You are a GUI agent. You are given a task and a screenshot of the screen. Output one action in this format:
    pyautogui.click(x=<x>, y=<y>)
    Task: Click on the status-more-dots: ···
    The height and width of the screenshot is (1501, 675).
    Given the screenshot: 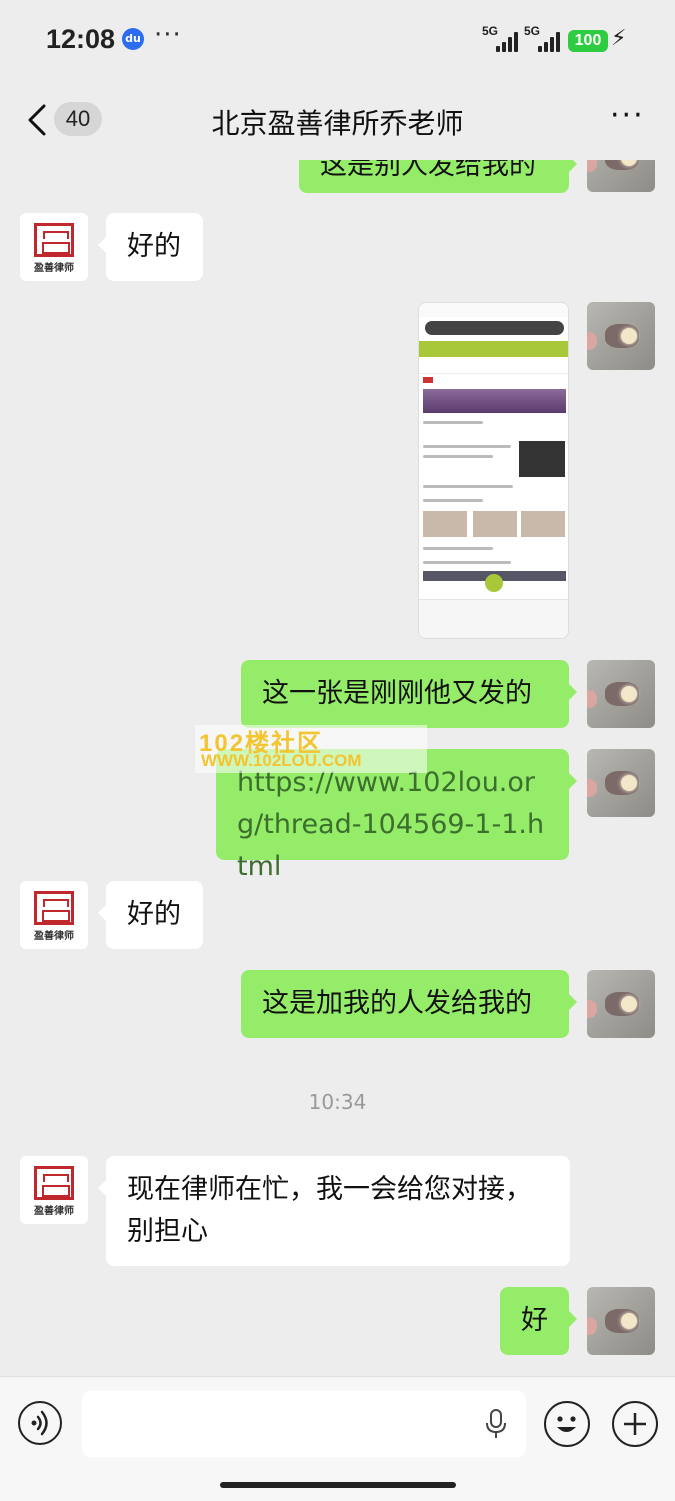 What is the action you would take?
    pyautogui.click(x=168, y=35)
    